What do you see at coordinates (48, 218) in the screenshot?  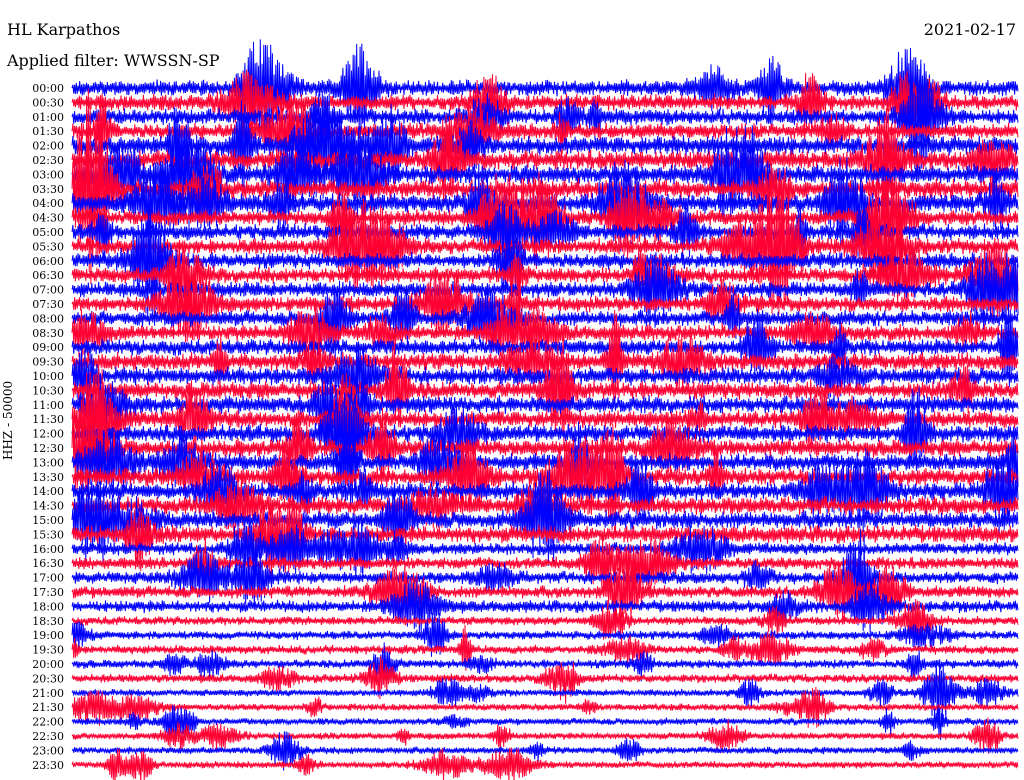 I see `time-tick-label: 04:30` at bounding box center [48, 218].